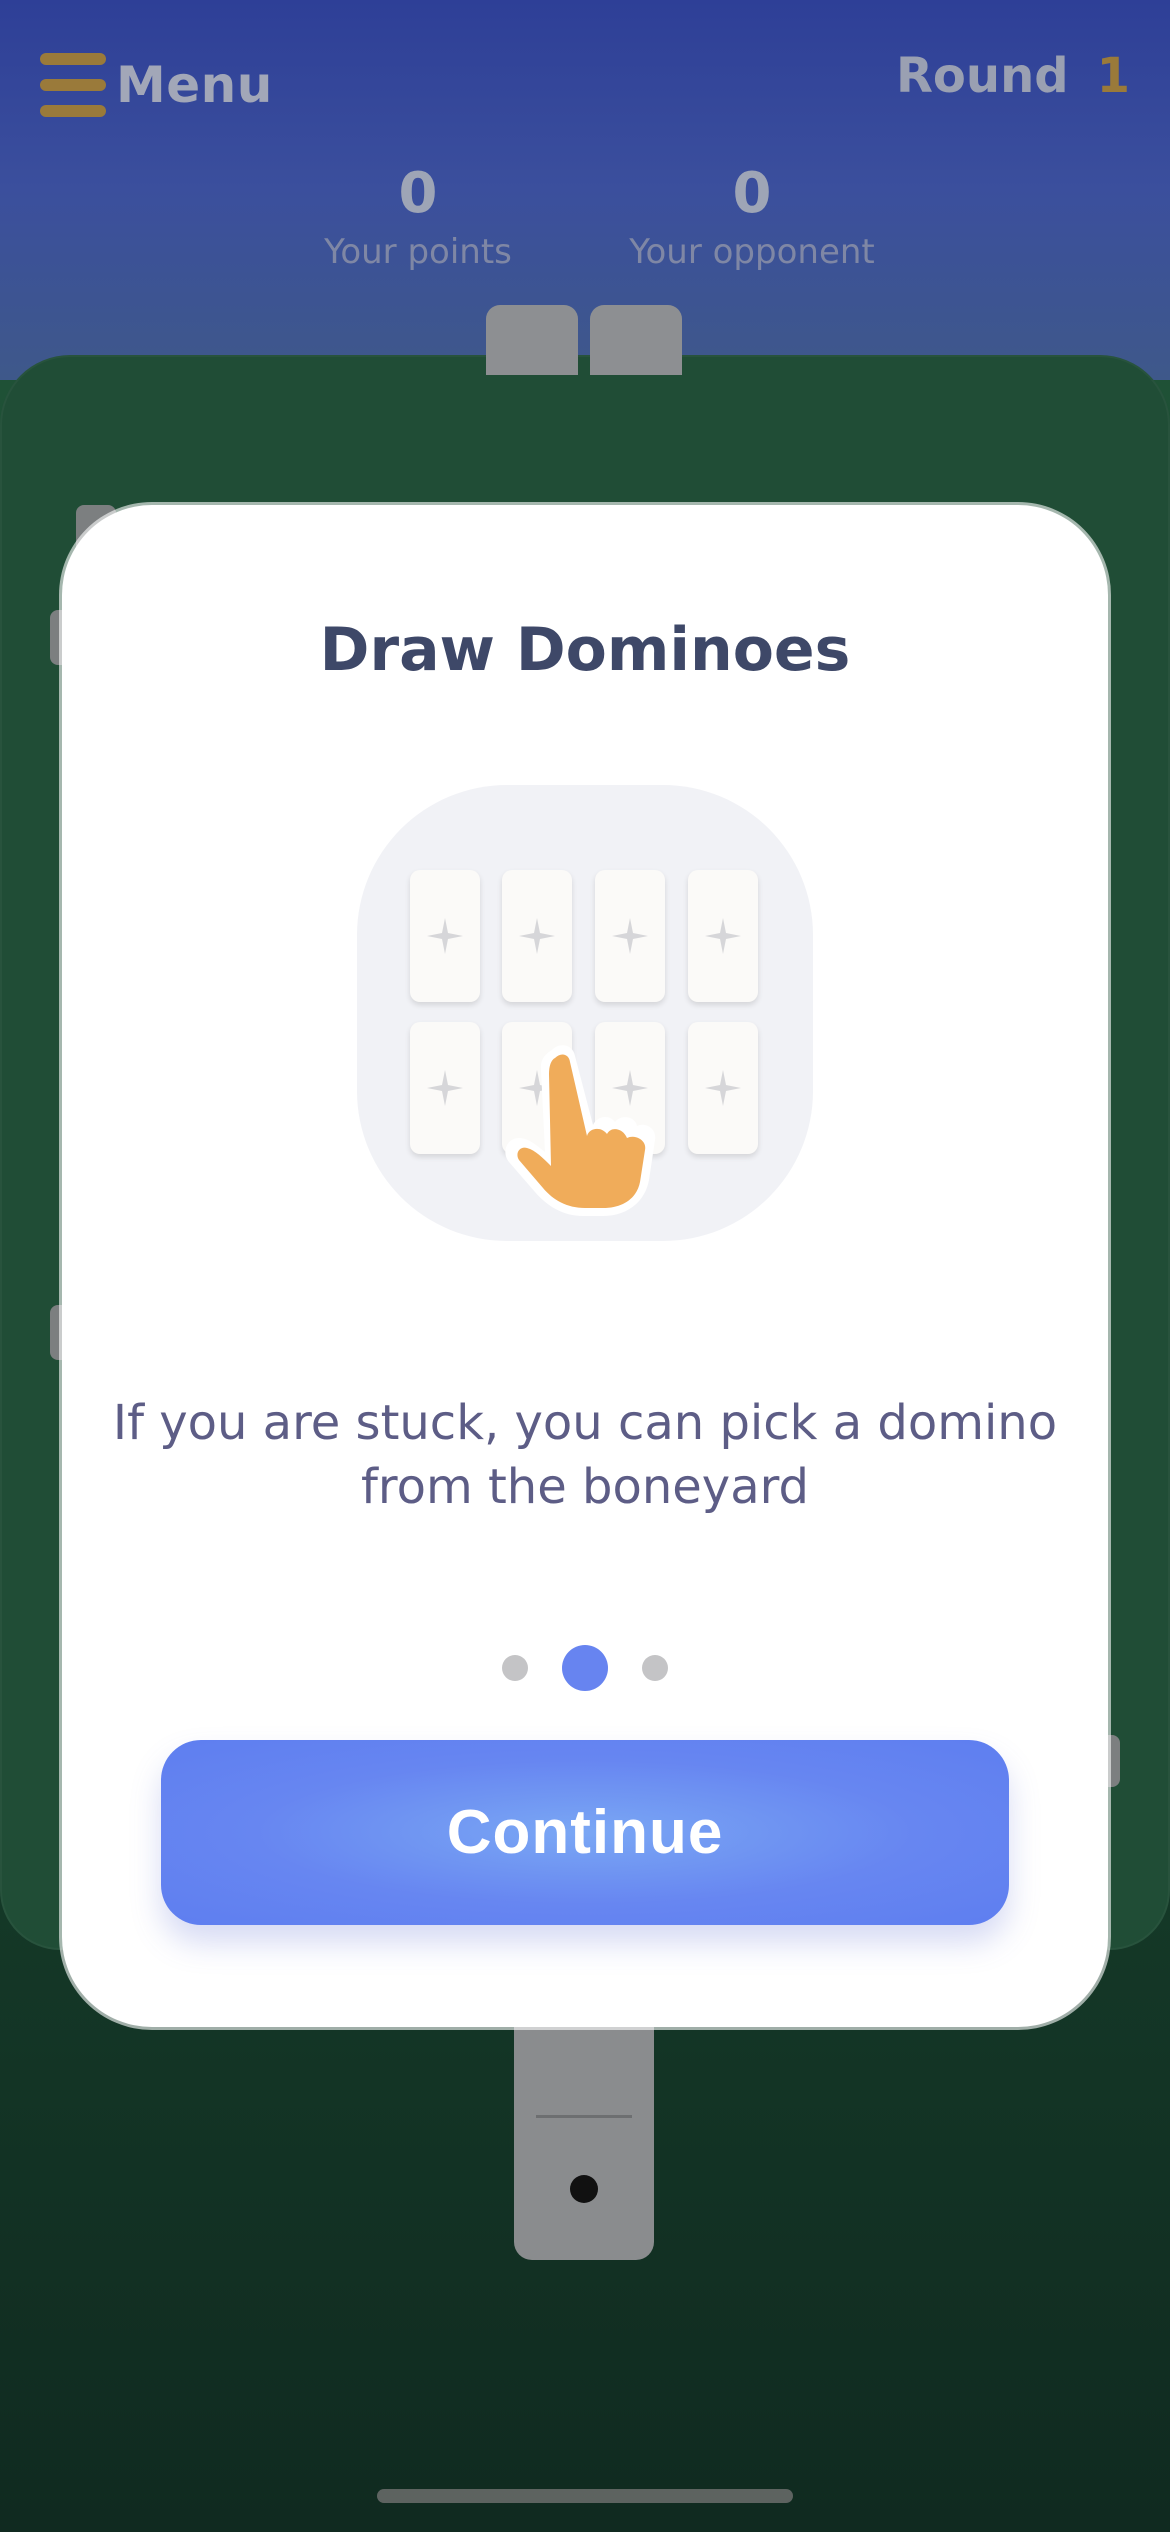  What do you see at coordinates (585, 1423) in the screenshot?
I see `modal-description-line1: If you are stuck, you can pick a domino` at bounding box center [585, 1423].